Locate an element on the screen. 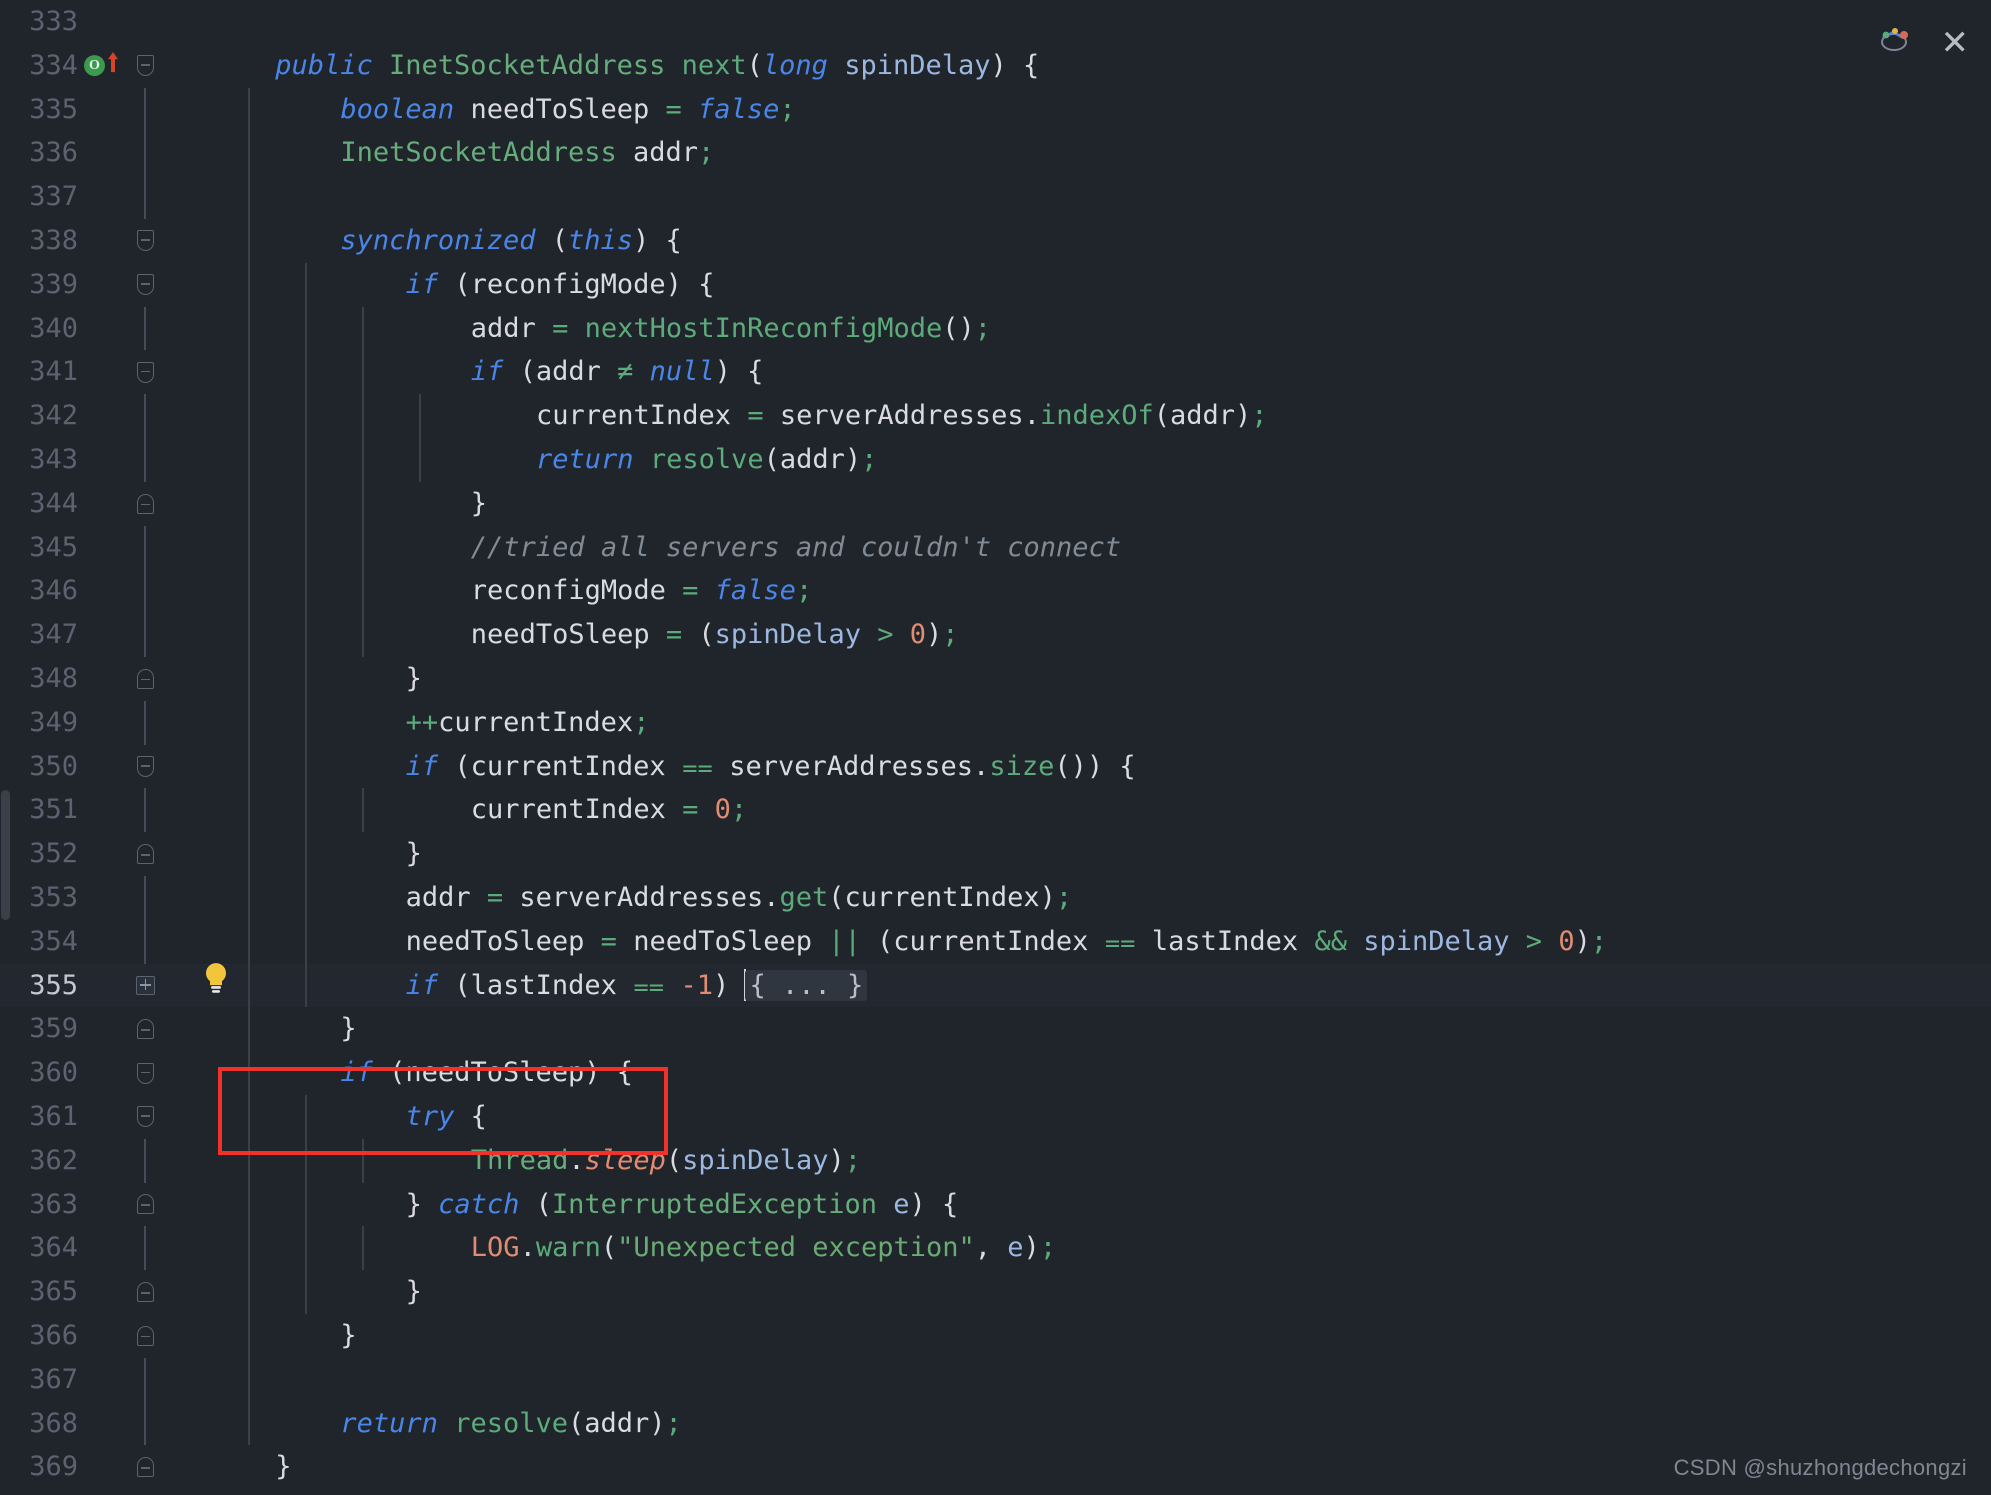  code-line: 339 if (reconfigMode) { is located at coordinates (995, 284).